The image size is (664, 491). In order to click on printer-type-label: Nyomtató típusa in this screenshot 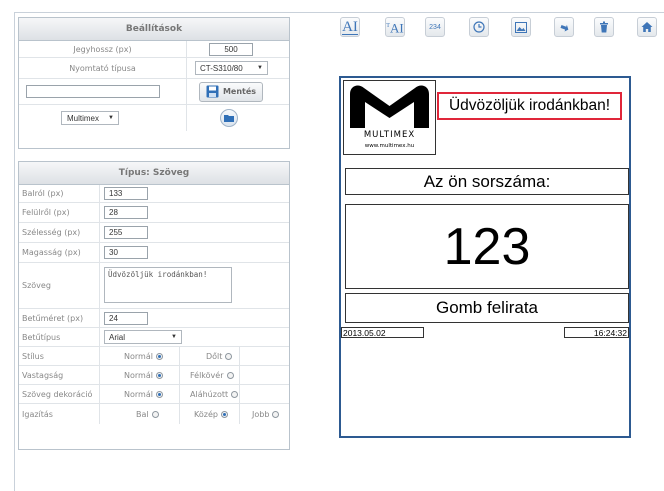, I will do `click(102, 68)`.